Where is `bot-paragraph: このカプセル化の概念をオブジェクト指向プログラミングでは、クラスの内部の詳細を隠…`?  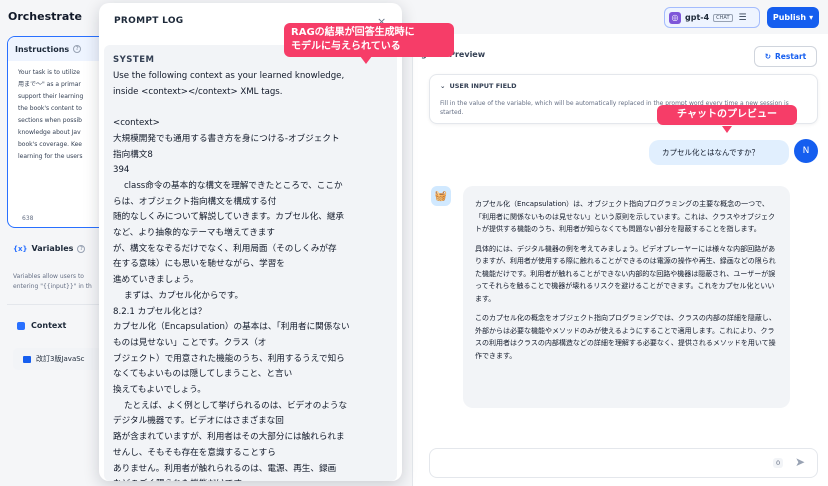 bot-paragraph: このカプセル化の概念をオブジェクト指向プログラミングでは、クラスの内部の詳細を隠… is located at coordinates (625, 337).